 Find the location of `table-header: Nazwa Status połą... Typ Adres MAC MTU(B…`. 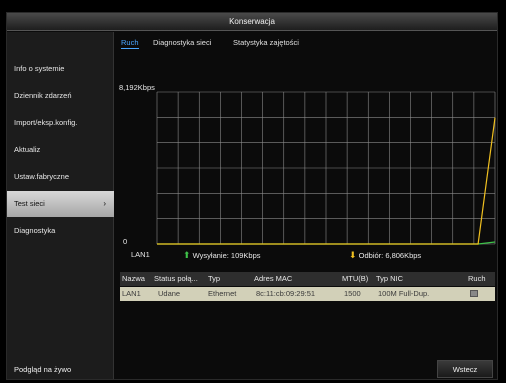

table-header: Nazwa Status połą... Typ Adres MAC MTU(B… is located at coordinates (307, 279).